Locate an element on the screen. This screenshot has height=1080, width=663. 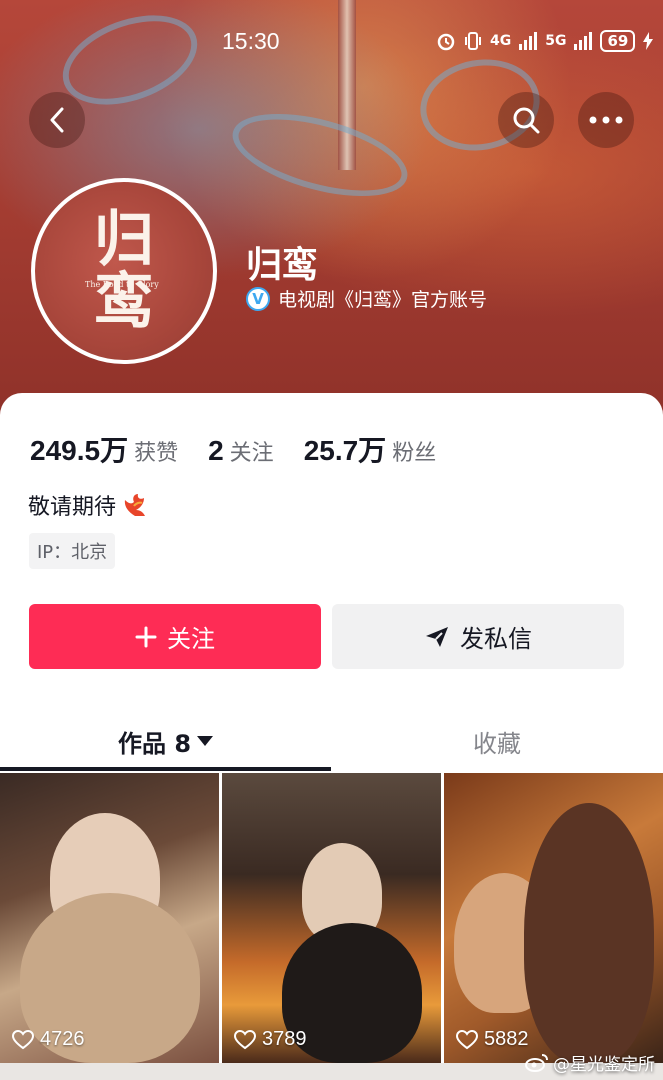
battery-indicator: 69 is located at coordinates (618, 41).